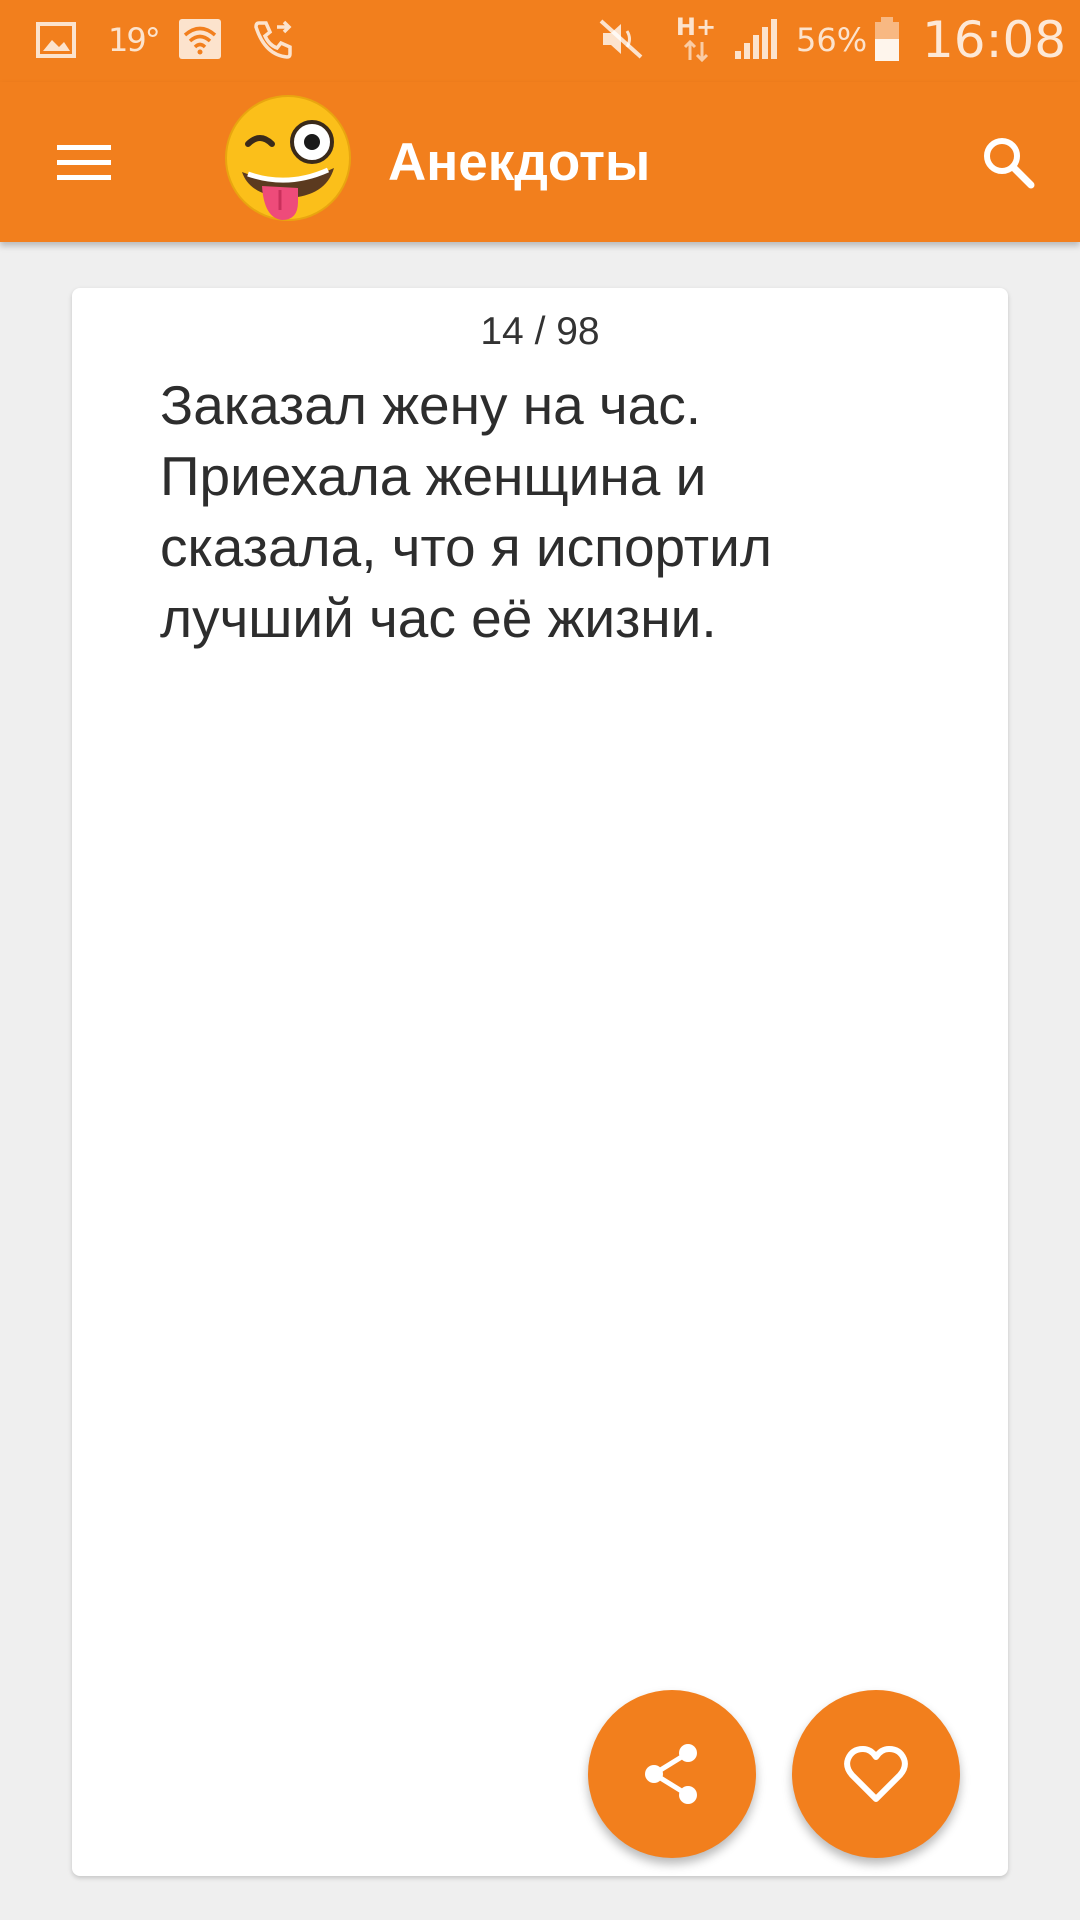 This screenshot has width=1080, height=1920. I want to click on wifi-icon, so click(200, 39).